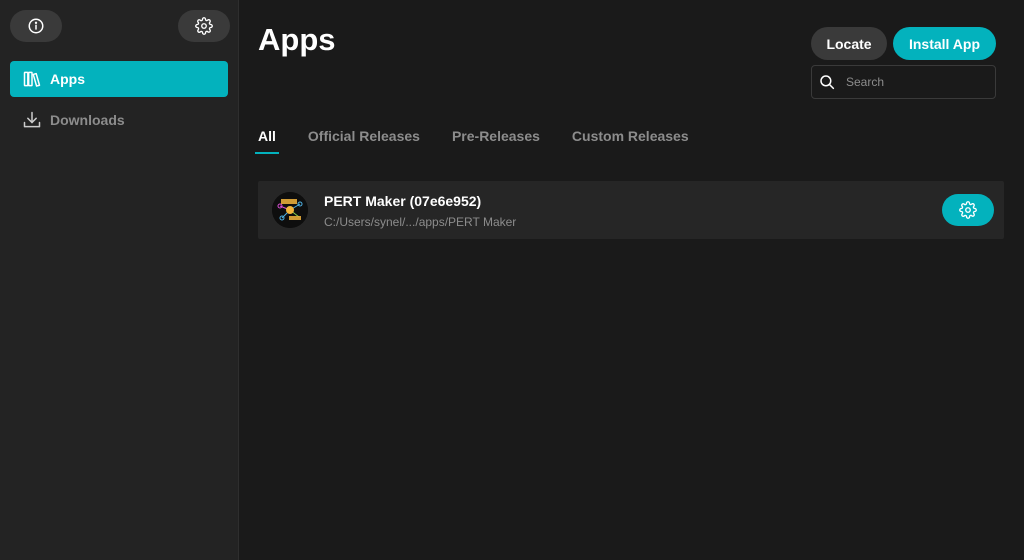 The width and height of the screenshot is (1024, 560). I want to click on sidebar-item-downloads: Downloads, so click(119, 120).